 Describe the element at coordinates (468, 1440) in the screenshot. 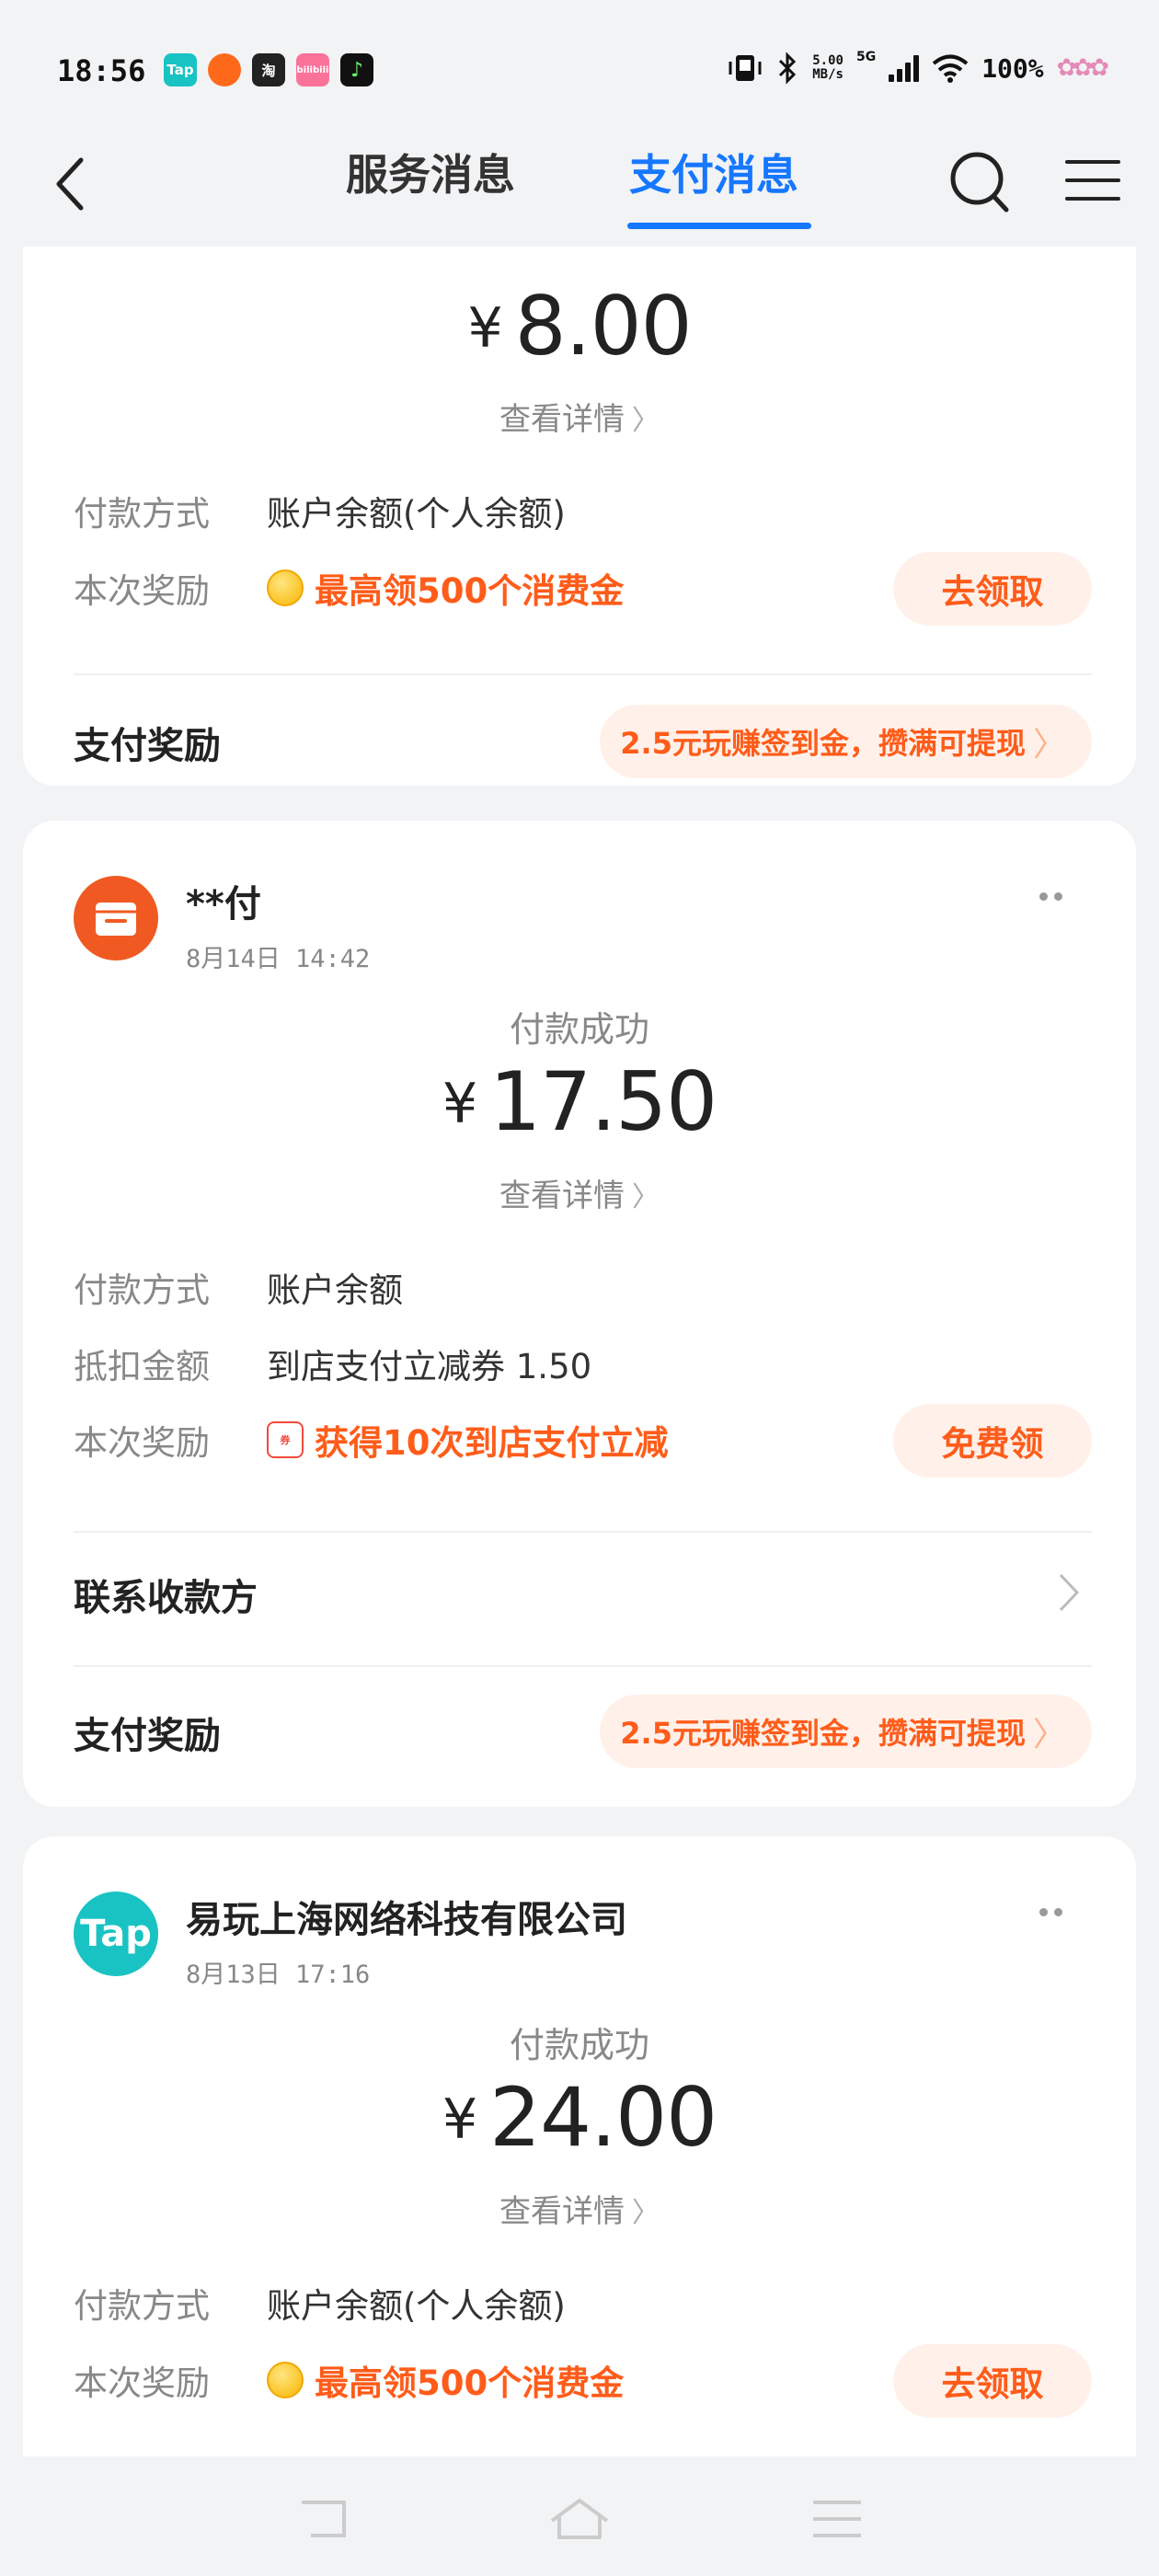

I see `reward-value: 券 获得10次到店支付立减` at that location.